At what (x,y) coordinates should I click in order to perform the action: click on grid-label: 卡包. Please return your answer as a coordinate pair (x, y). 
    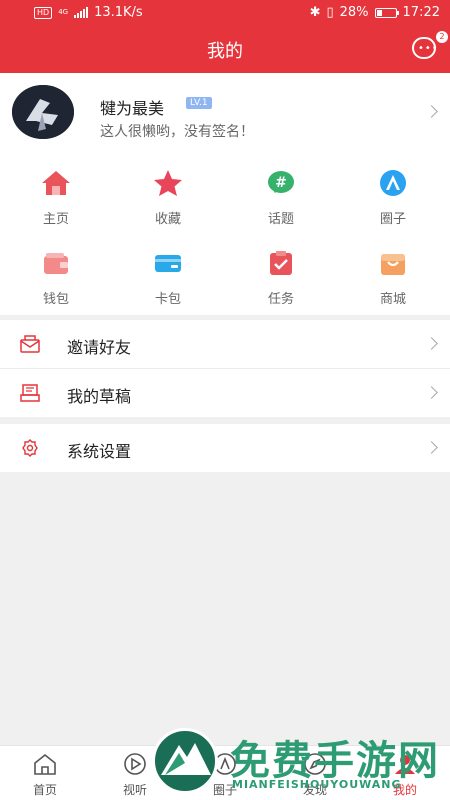
    Looking at the image, I should click on (167, 299).